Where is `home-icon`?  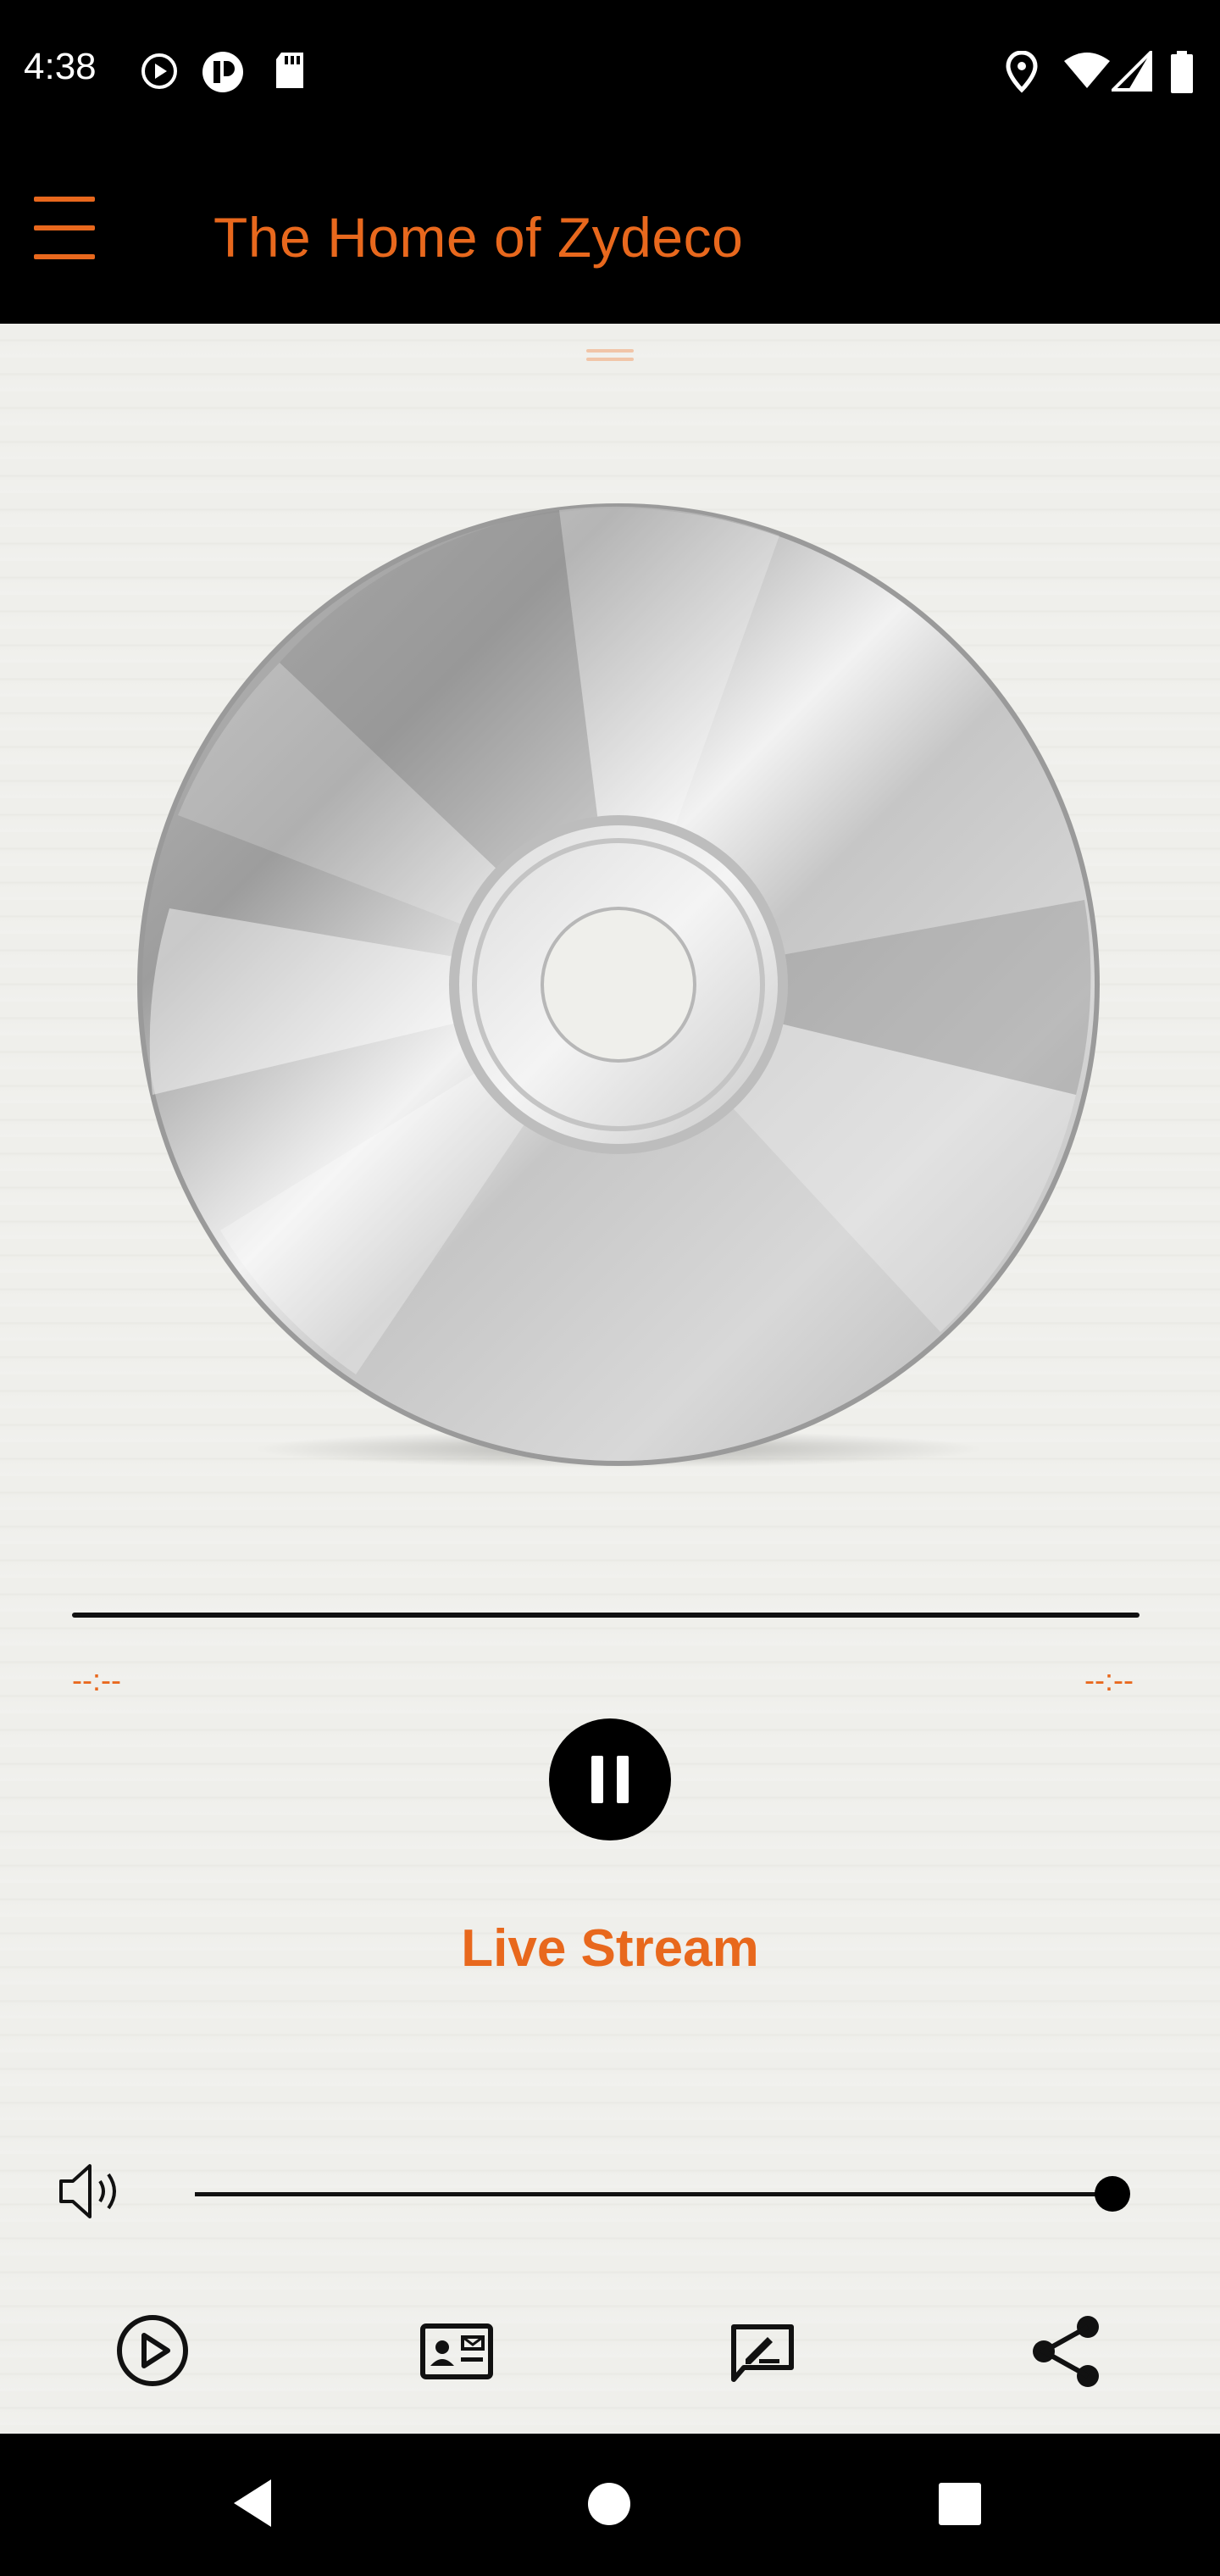 home-icon is located at coordinates (609, 2504).